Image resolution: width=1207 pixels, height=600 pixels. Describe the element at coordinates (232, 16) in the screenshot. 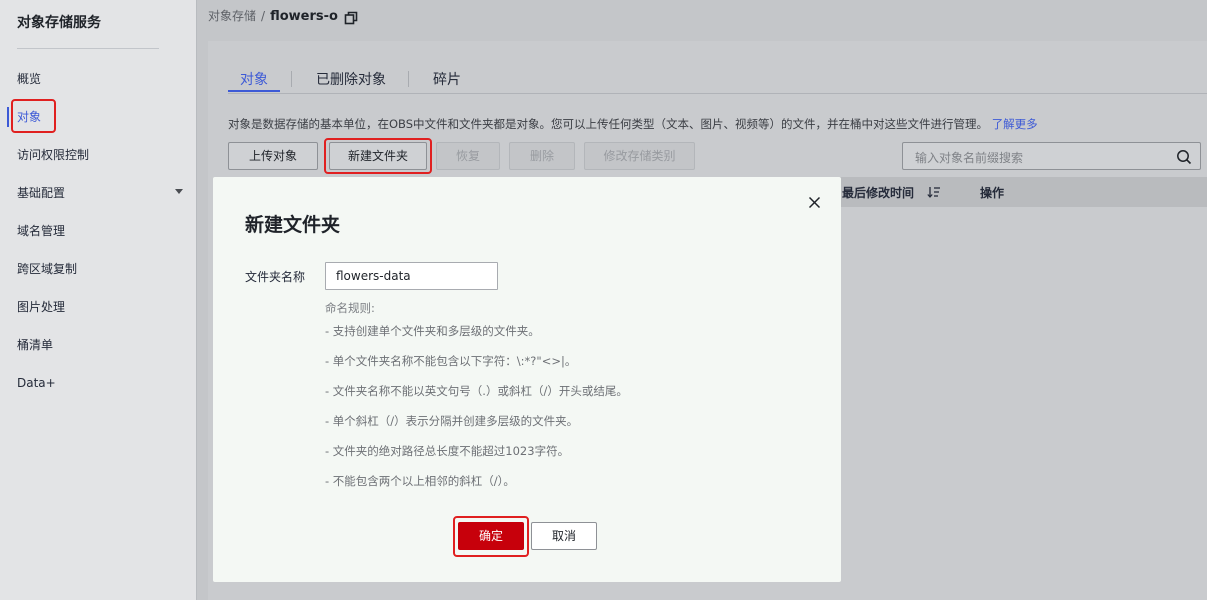

I see `breadcrumb-parent: 对象存储` at that location.